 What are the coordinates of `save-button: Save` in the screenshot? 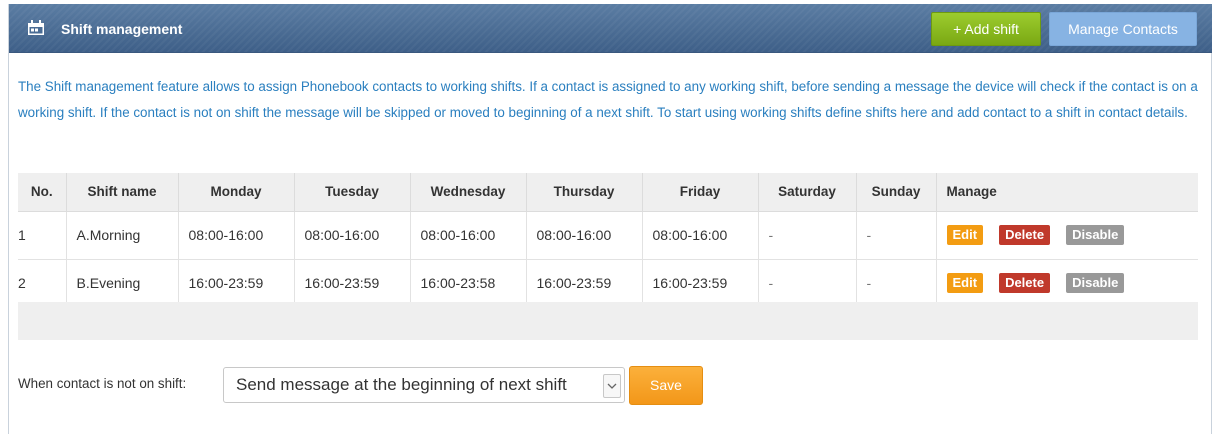 It's located at (666, 385).